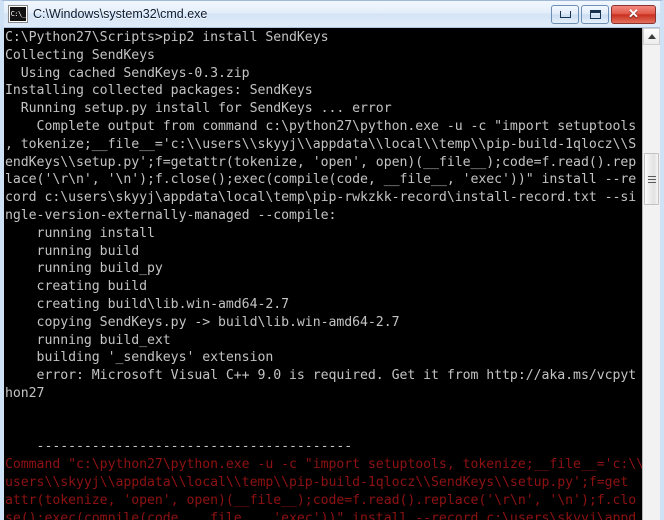 The image size is (664, 520). I want to click on console-line: running install, so click(80, 233).